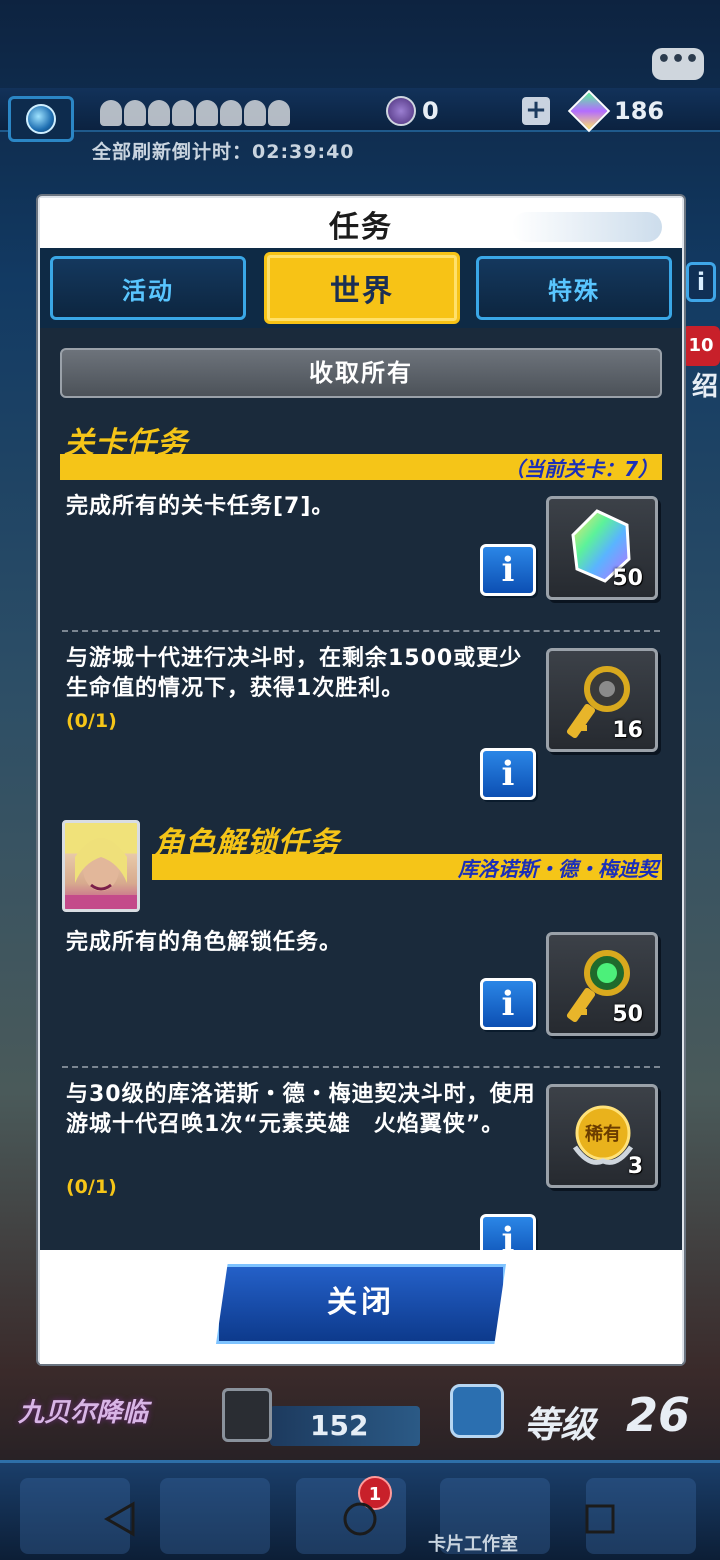  I want to click on rare-medal-icon: 稀有, so click(603, 1135).